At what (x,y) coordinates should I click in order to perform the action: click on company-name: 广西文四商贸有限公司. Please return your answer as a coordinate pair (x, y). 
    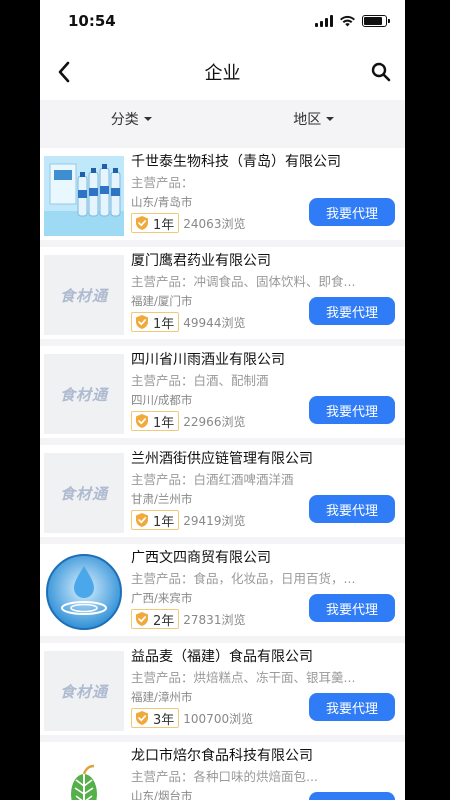
    Looking at the image, I should click on (201, 558).